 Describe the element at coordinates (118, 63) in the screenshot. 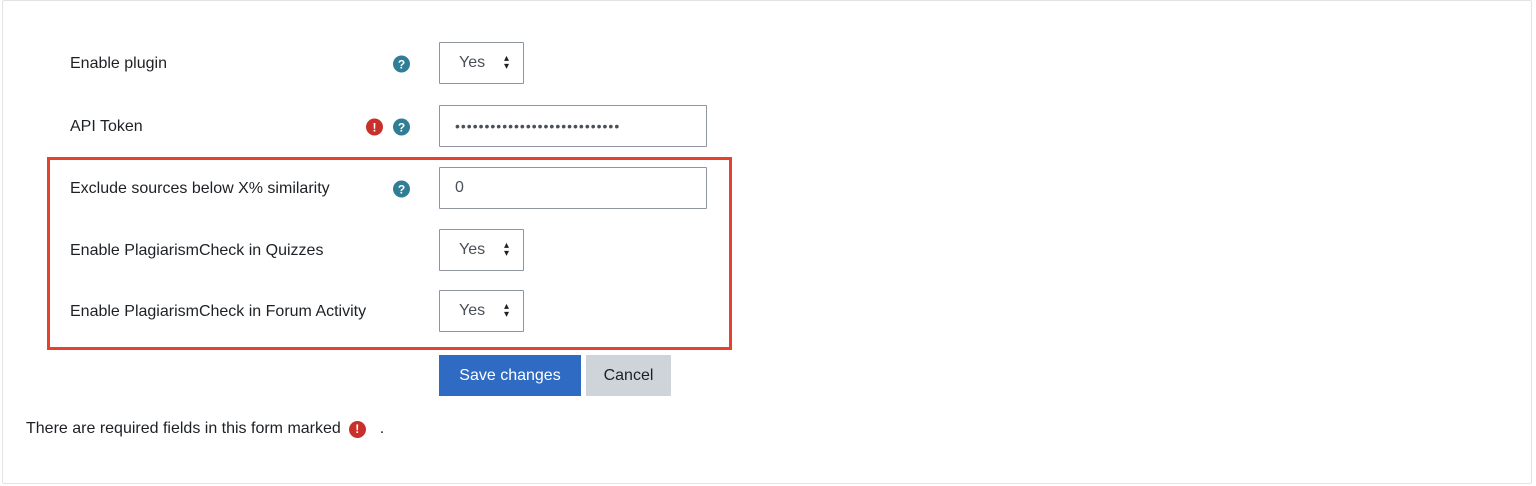

I see `enable-plugin-label: Enable plugin` at that location.